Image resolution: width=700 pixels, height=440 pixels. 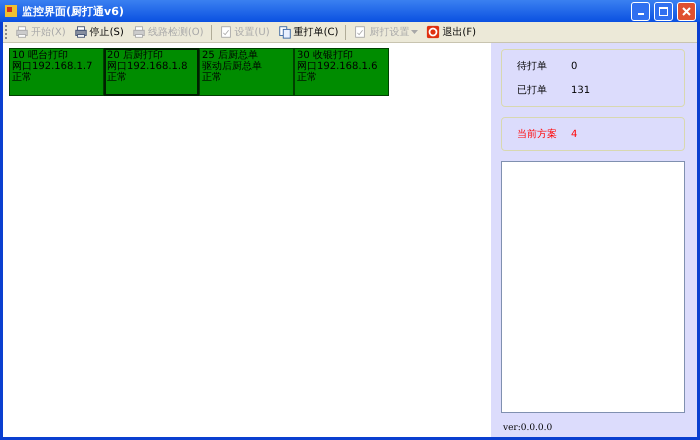 I want to click on printer-address: 网口192.168.1.6, so click(x=337, y=66).